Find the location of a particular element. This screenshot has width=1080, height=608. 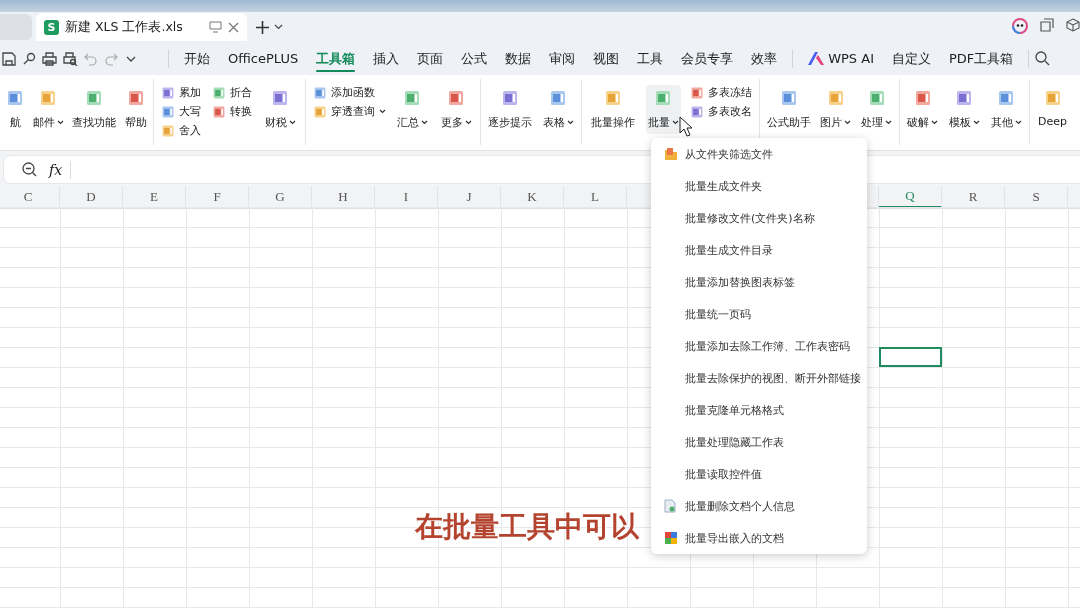

app-logo-icon: S is located at coordinates (51, 27).